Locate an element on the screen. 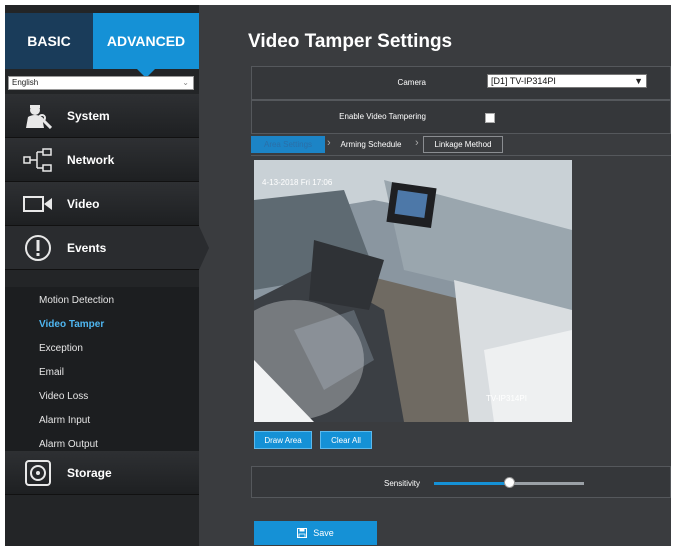 Image resolution: width=676 pixels, height=551 pixels. nav-label-system: System is located at coordinates (88, 115).